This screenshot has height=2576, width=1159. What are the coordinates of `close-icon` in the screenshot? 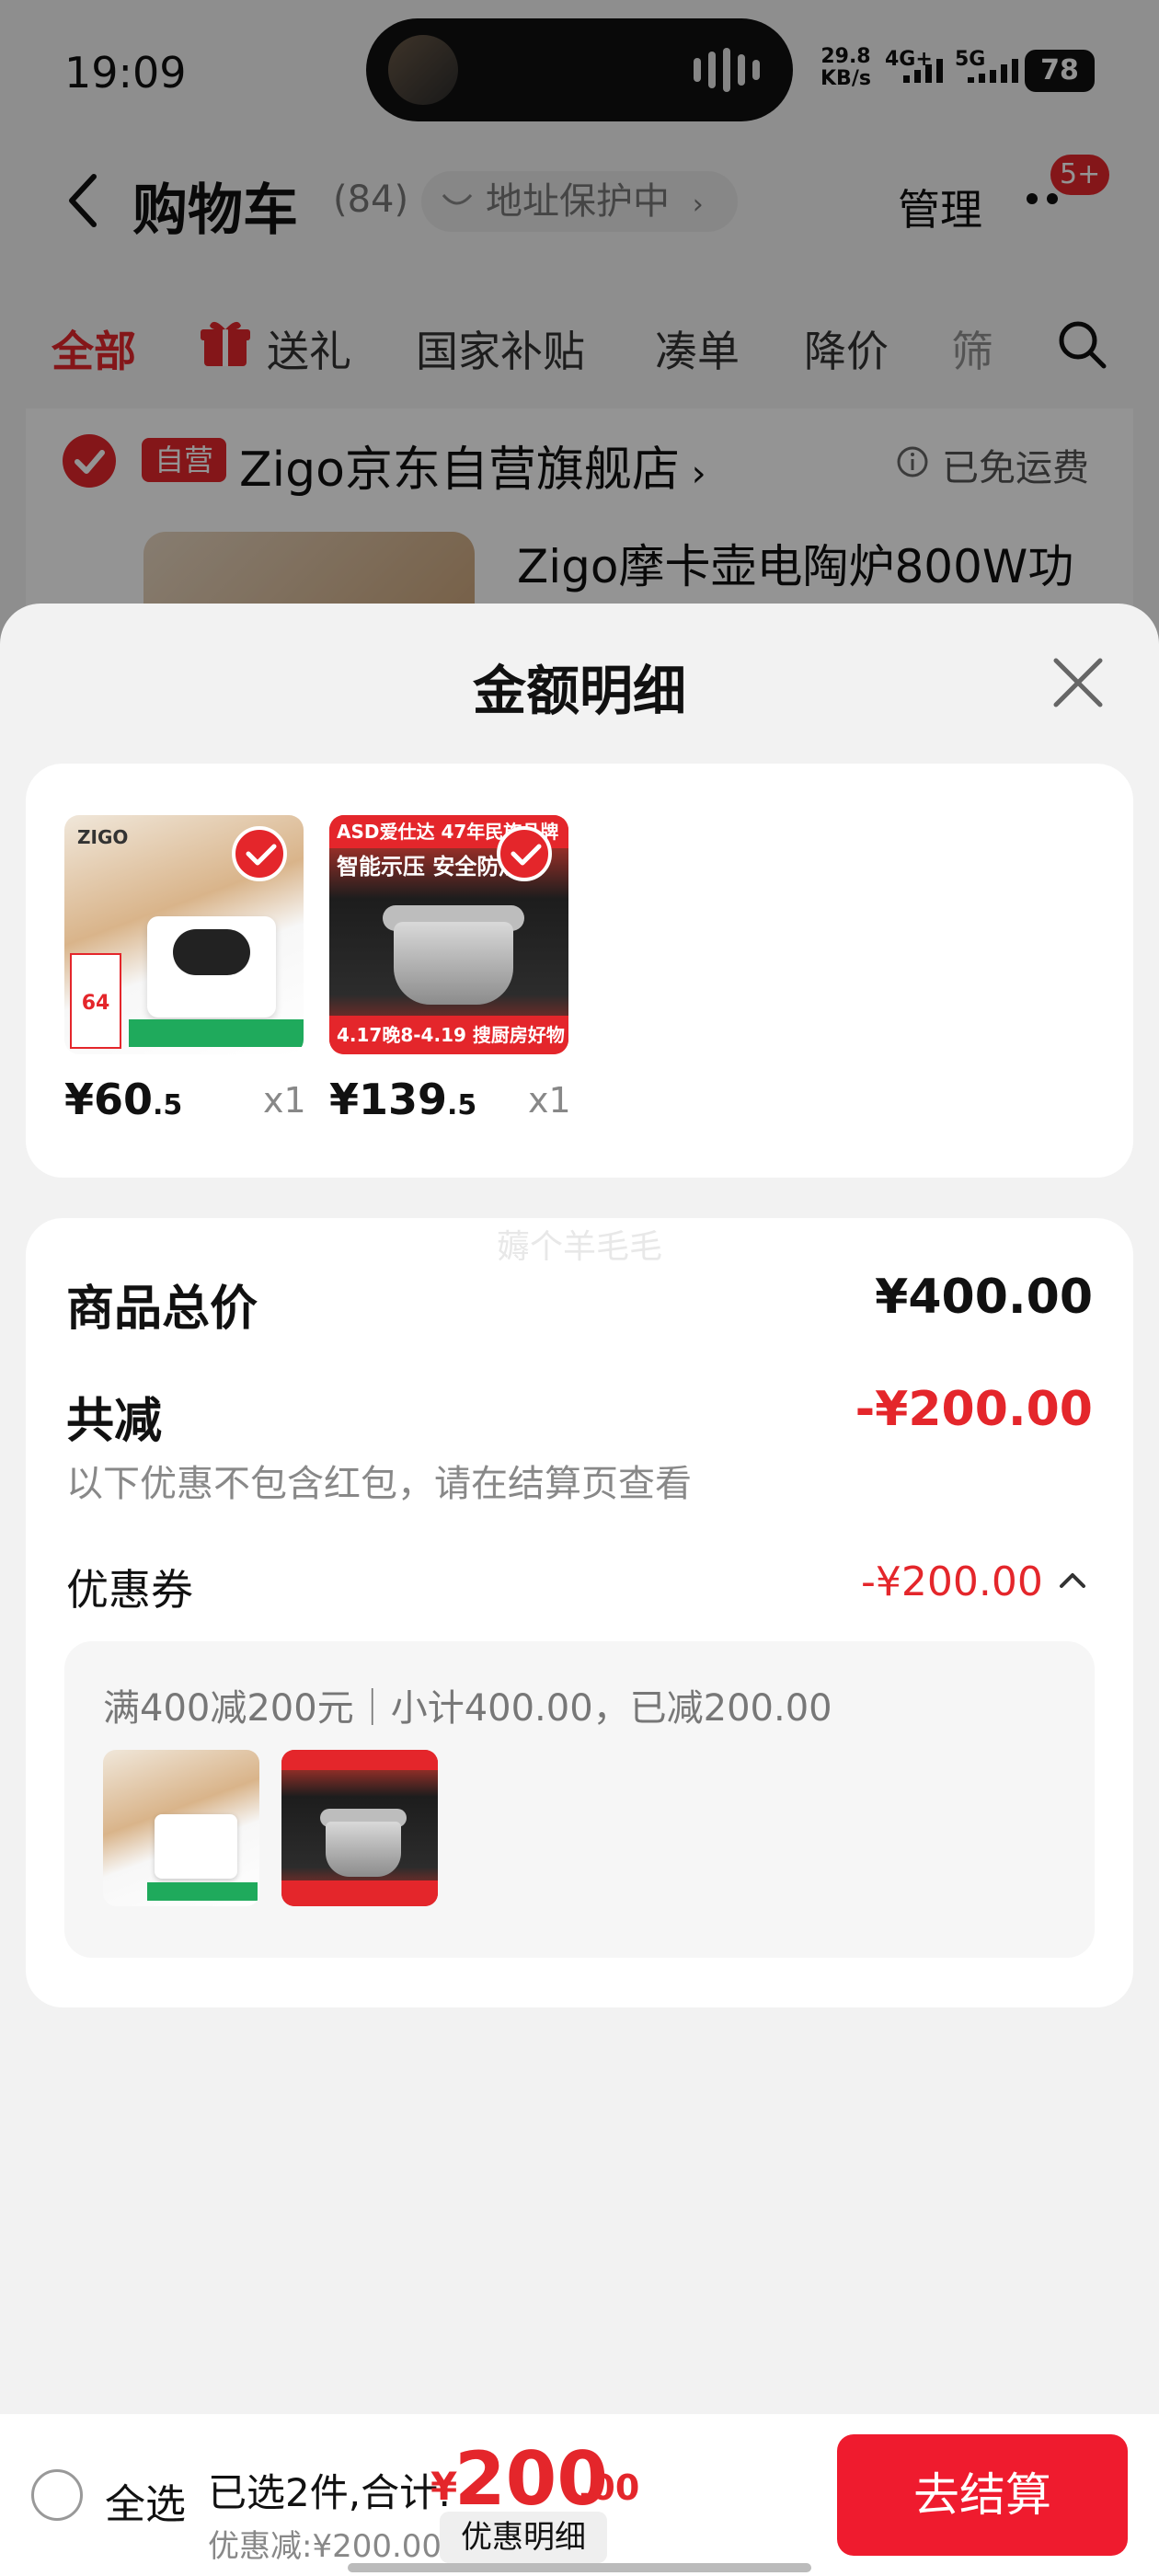 It's located at (1078, 682).